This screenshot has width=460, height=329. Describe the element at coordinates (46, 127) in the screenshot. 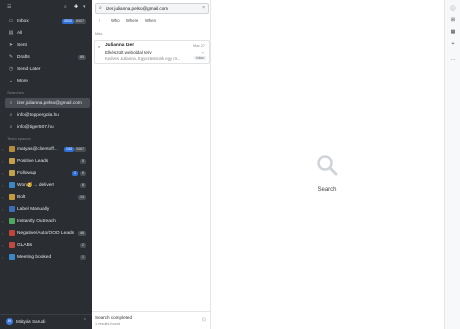

I see `saved-search-item: ⌕ info@tiger507.hu` at that location.